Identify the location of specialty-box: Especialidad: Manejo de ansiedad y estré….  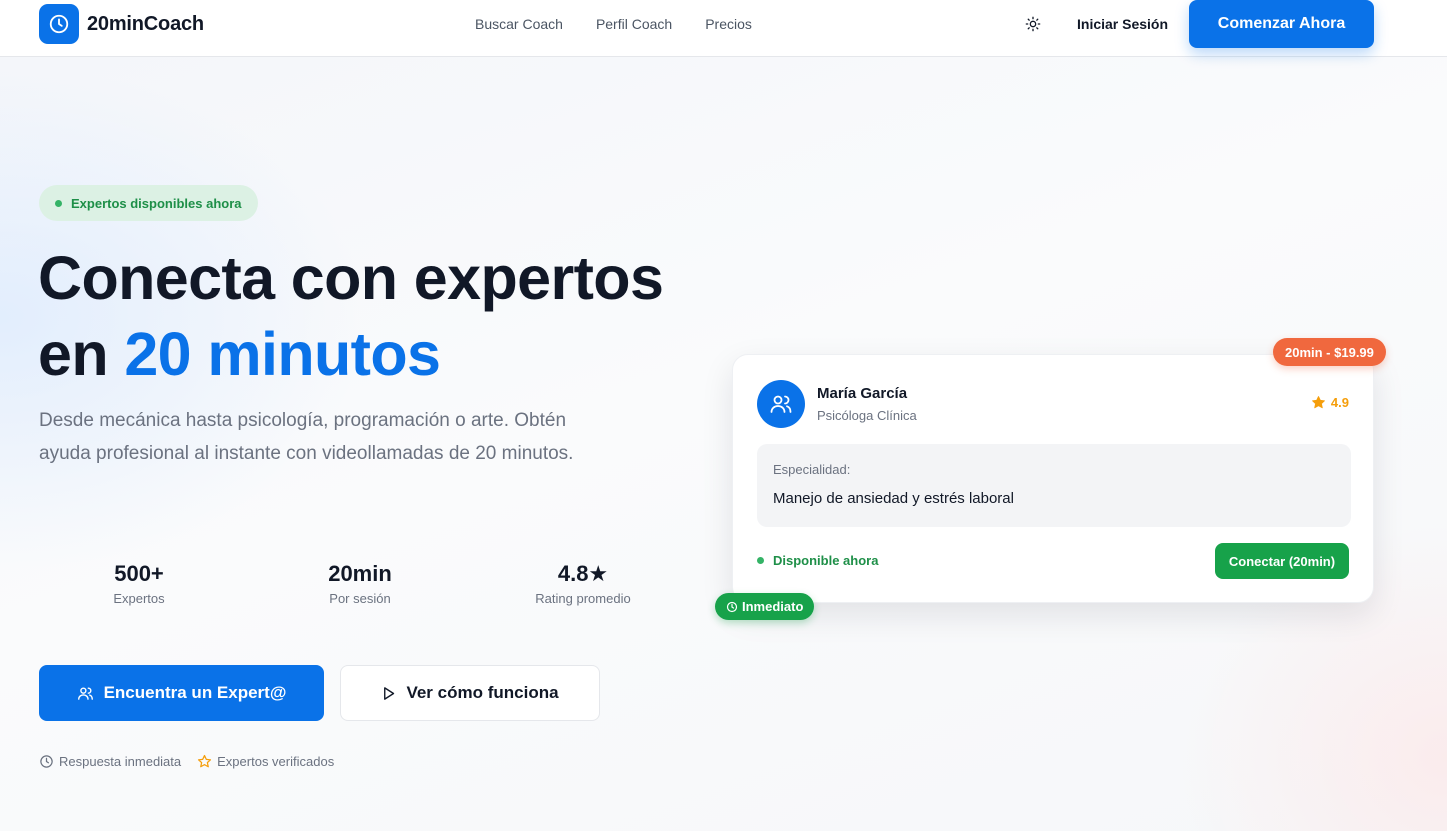
(1054, 485).